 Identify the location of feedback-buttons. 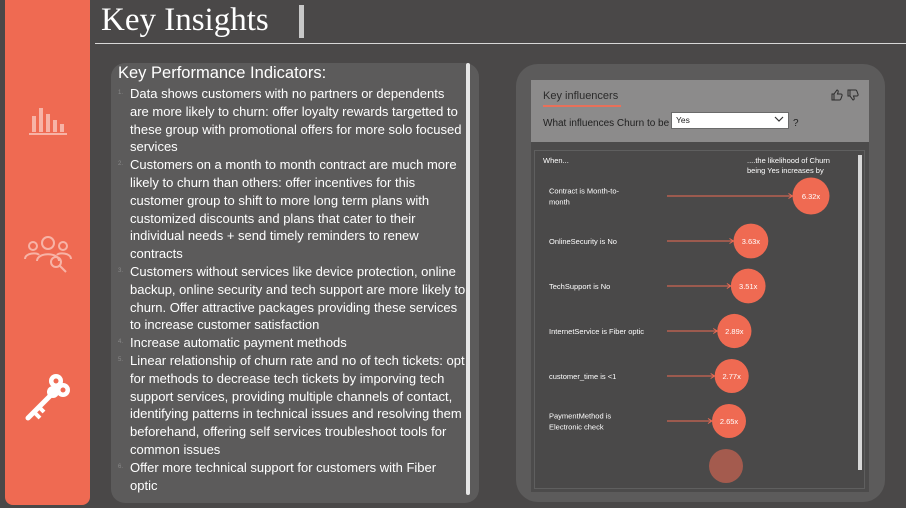
(845, 97).